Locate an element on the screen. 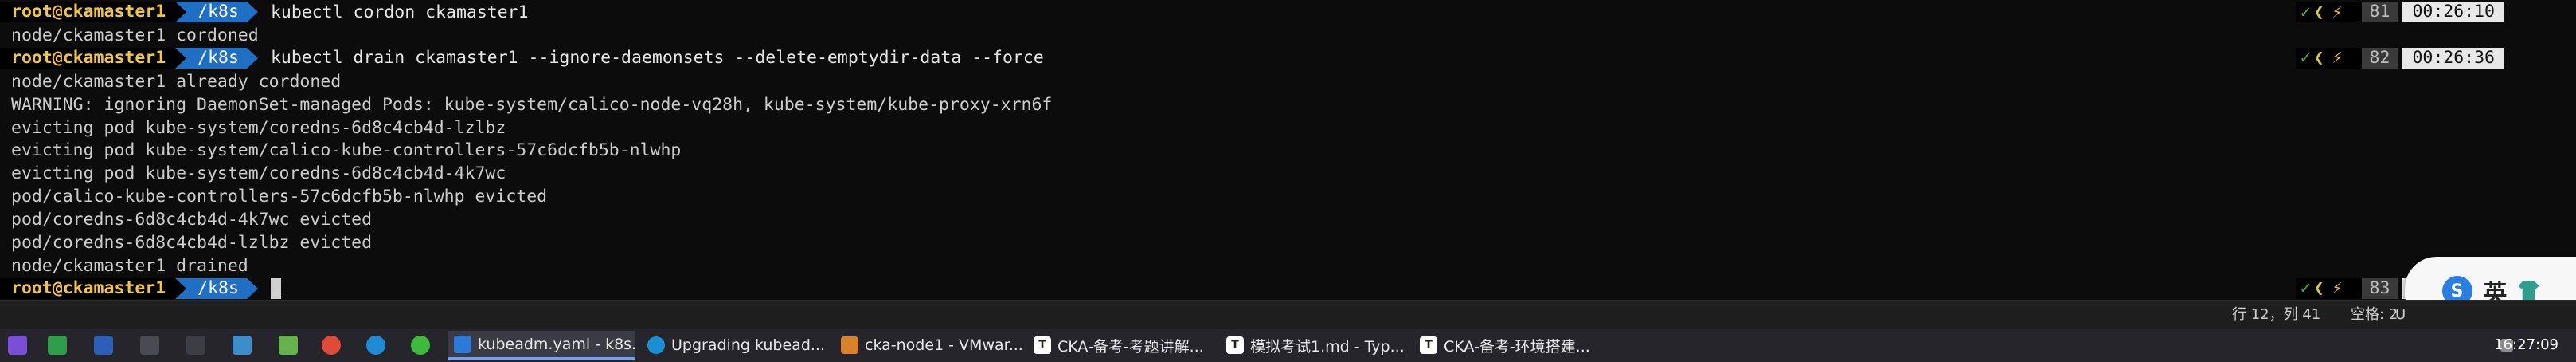  wechat-icon is located at coordinates (420, 345).